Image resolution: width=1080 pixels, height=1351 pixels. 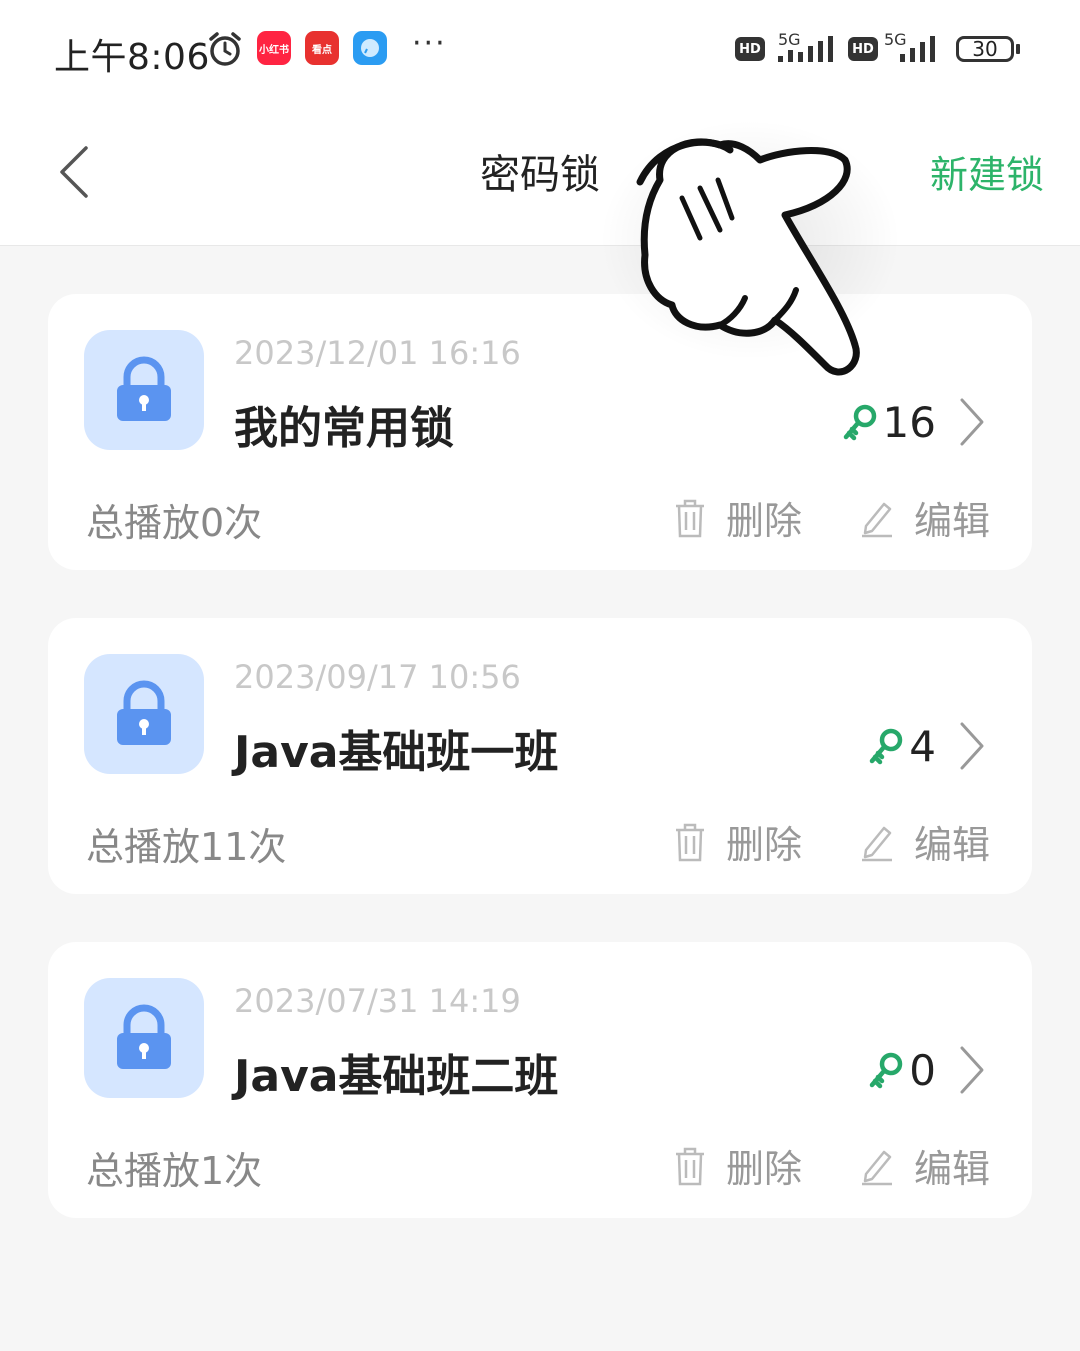 I want to click on play-count: 总播放1次, so click(x=174, y=1171).